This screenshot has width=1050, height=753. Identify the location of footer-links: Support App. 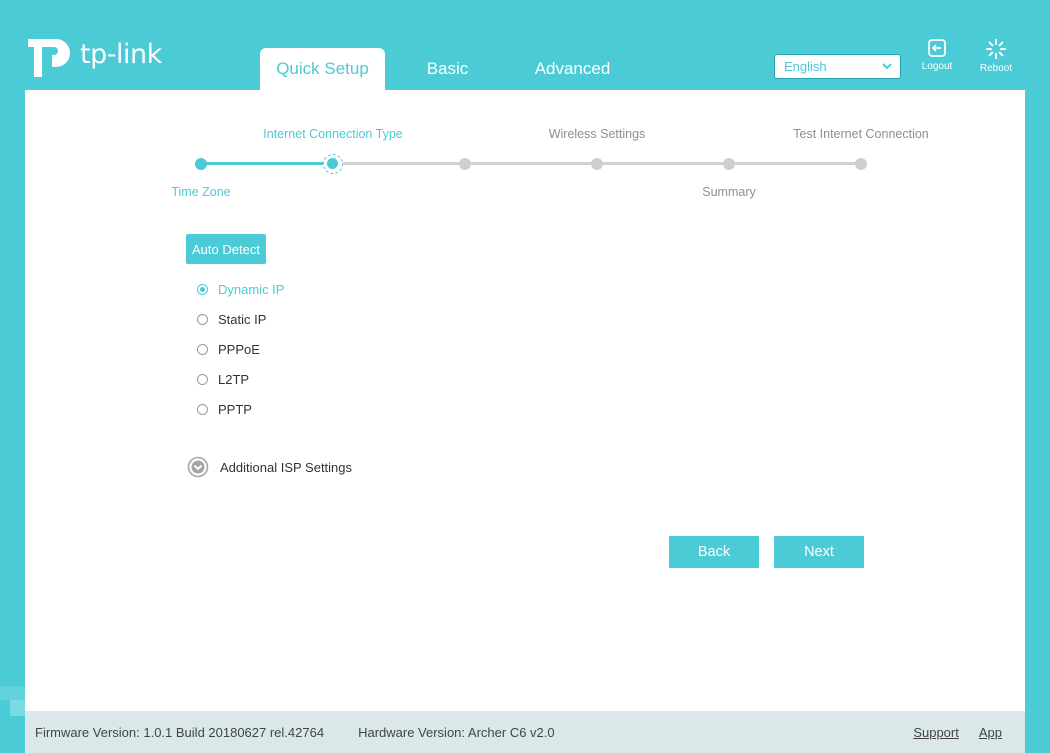
(957, 732).